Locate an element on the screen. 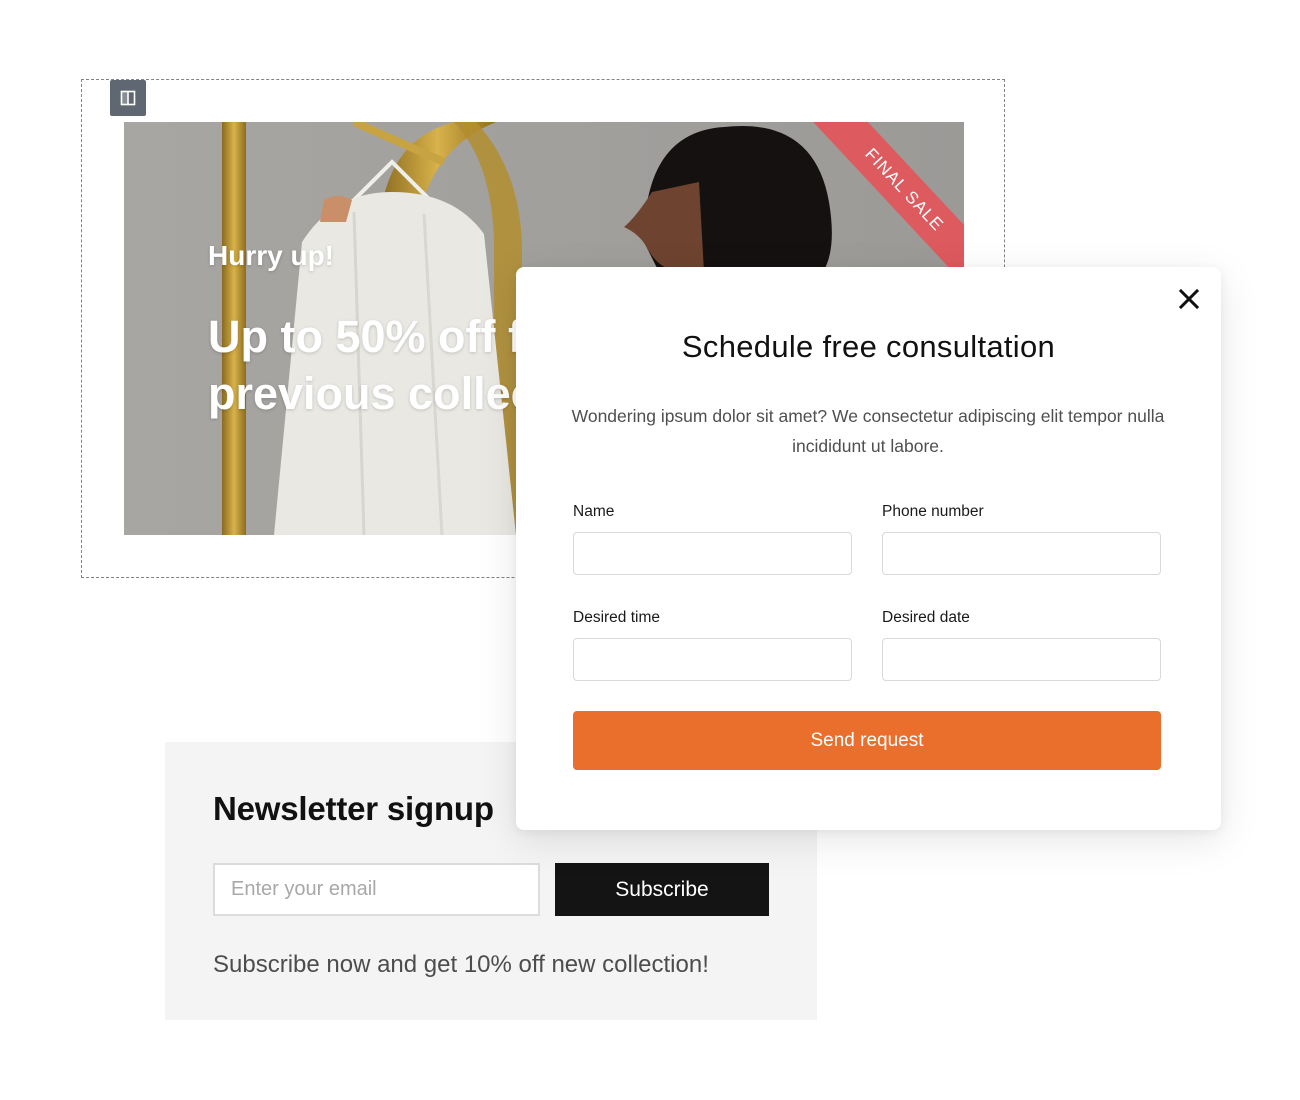 This screenshot has width=1300, height=1100. block-layout-handle is located at coordinates (128, 98).